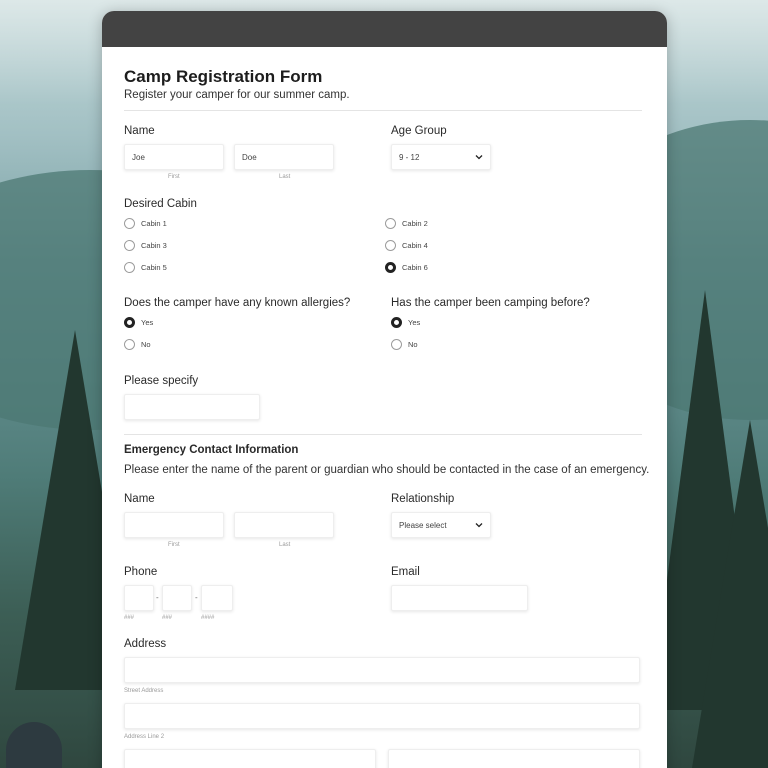 The height and width of the screenshot is (768, 768). Describe the element at coordinates (284, 157) in the screenshot. I see `camper-last-name-input: Doe` at that location.